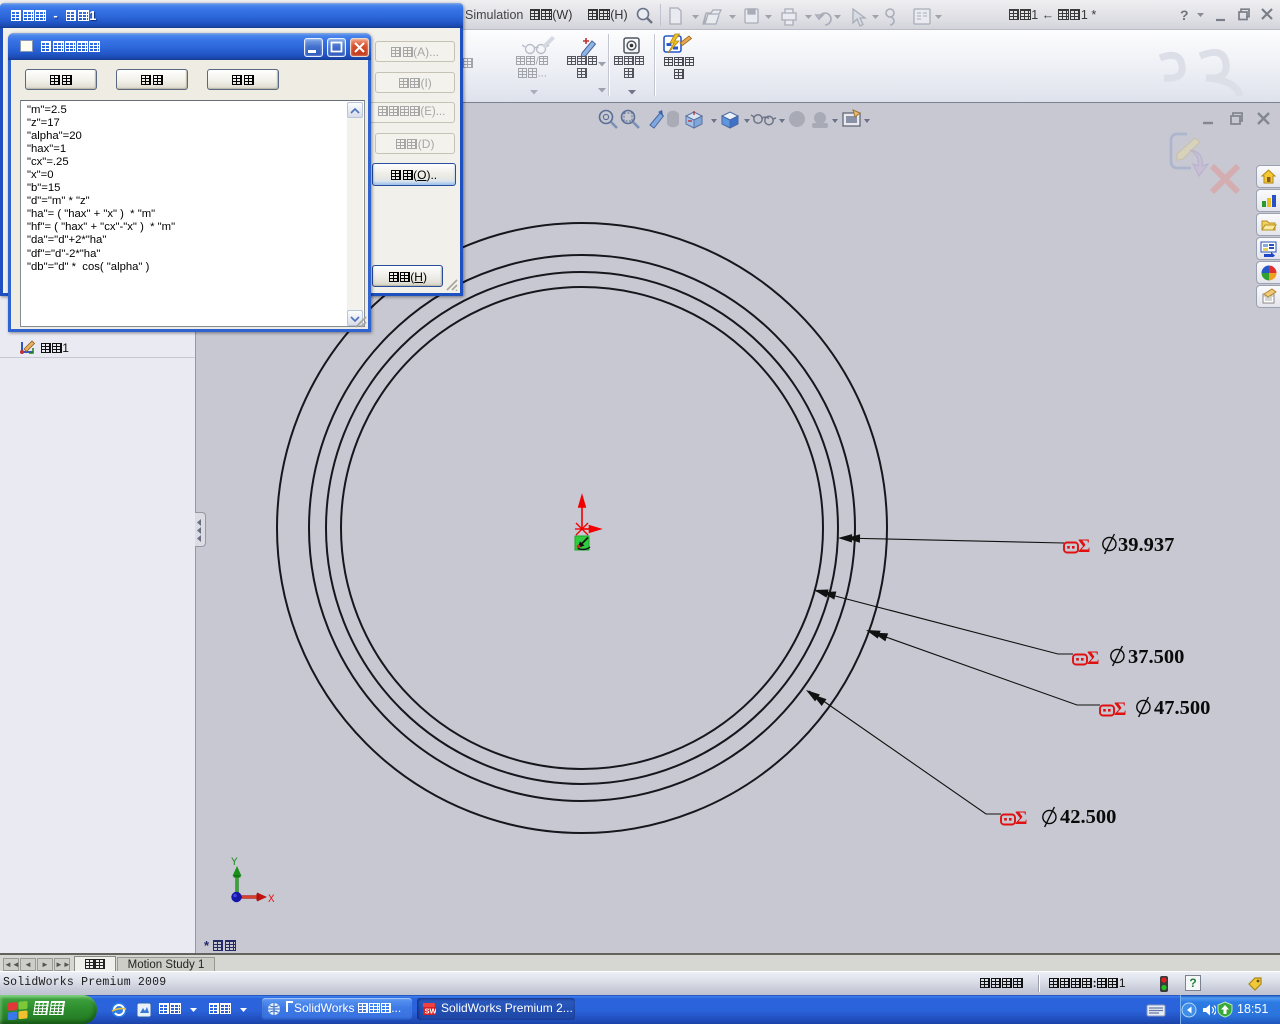 The height and width of the screenshot is (1024, 1280). I want to click on svg-text: 39.937, so click(1146, 545).